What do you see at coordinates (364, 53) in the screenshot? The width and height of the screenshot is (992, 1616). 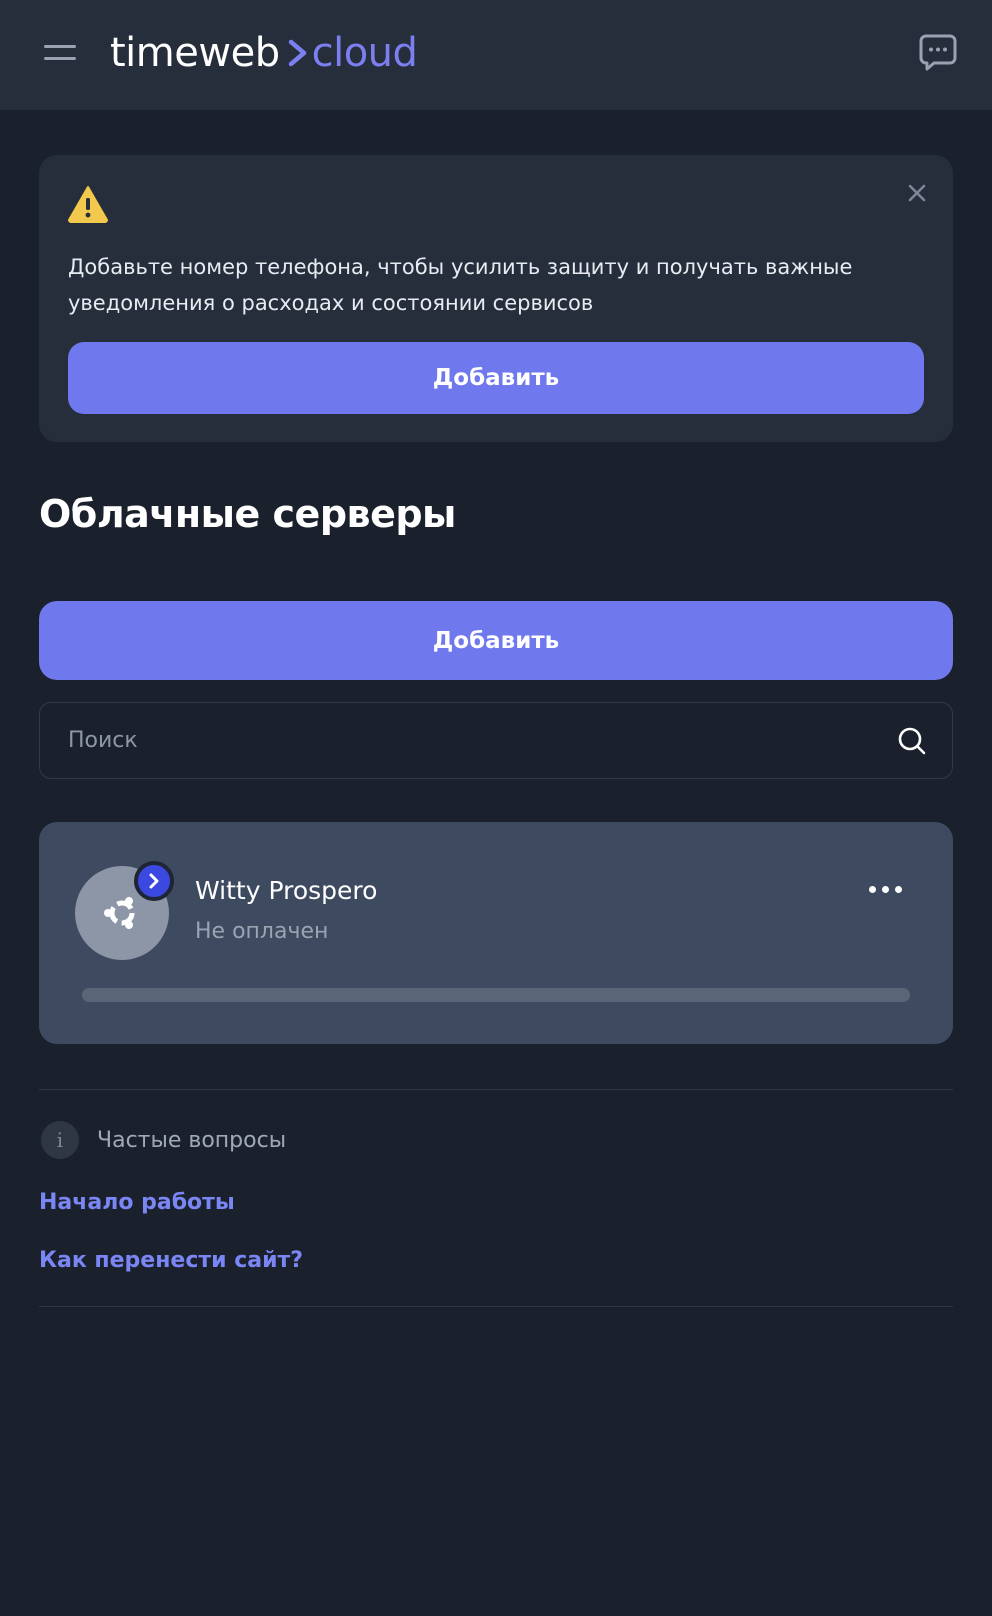 I see `logo-text-cloud: cloud` at bounding box center [364, 53].